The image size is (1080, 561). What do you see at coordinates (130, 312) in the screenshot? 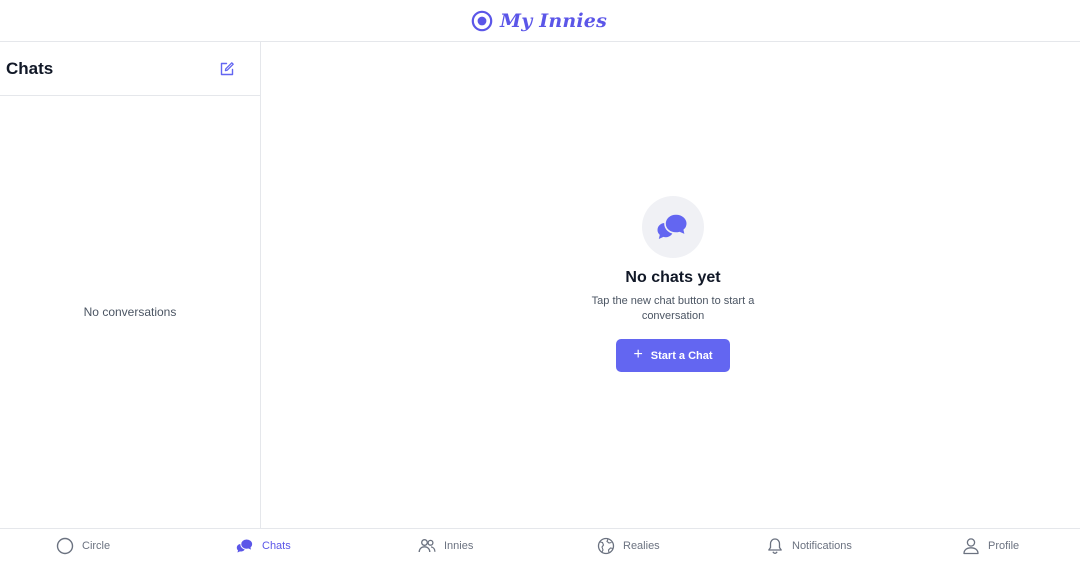
I see `empty-conversations-text: No conversations` at bounding box center [130, 312].